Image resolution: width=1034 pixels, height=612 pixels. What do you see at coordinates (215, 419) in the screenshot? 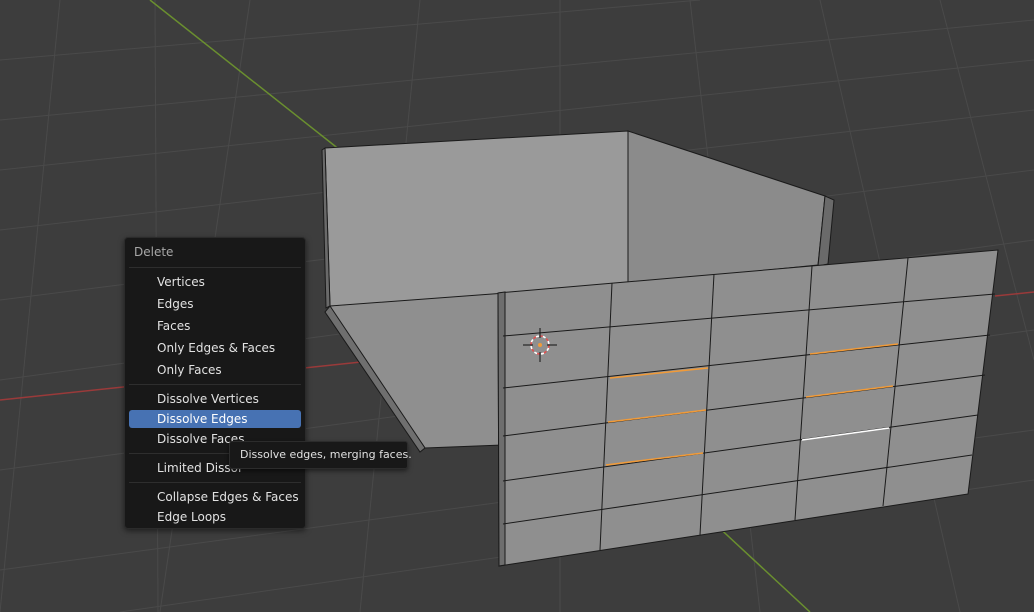
I see `menu-item-dissolve-edges: Dissolve Edges` at bounding box center [215, 419].